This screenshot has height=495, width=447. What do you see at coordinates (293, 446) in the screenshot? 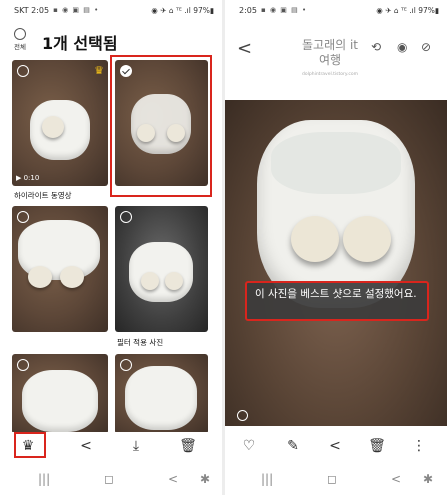
I see `edit-icon: ✎` at bounding box center [293, 446].